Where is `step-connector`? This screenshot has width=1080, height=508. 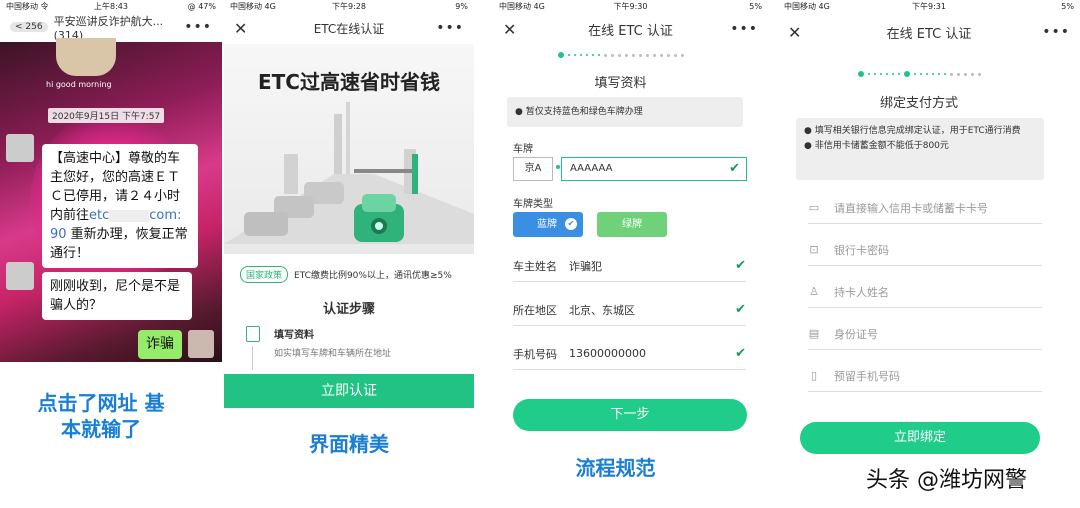
step-connector is located at coordinates (252, 358).